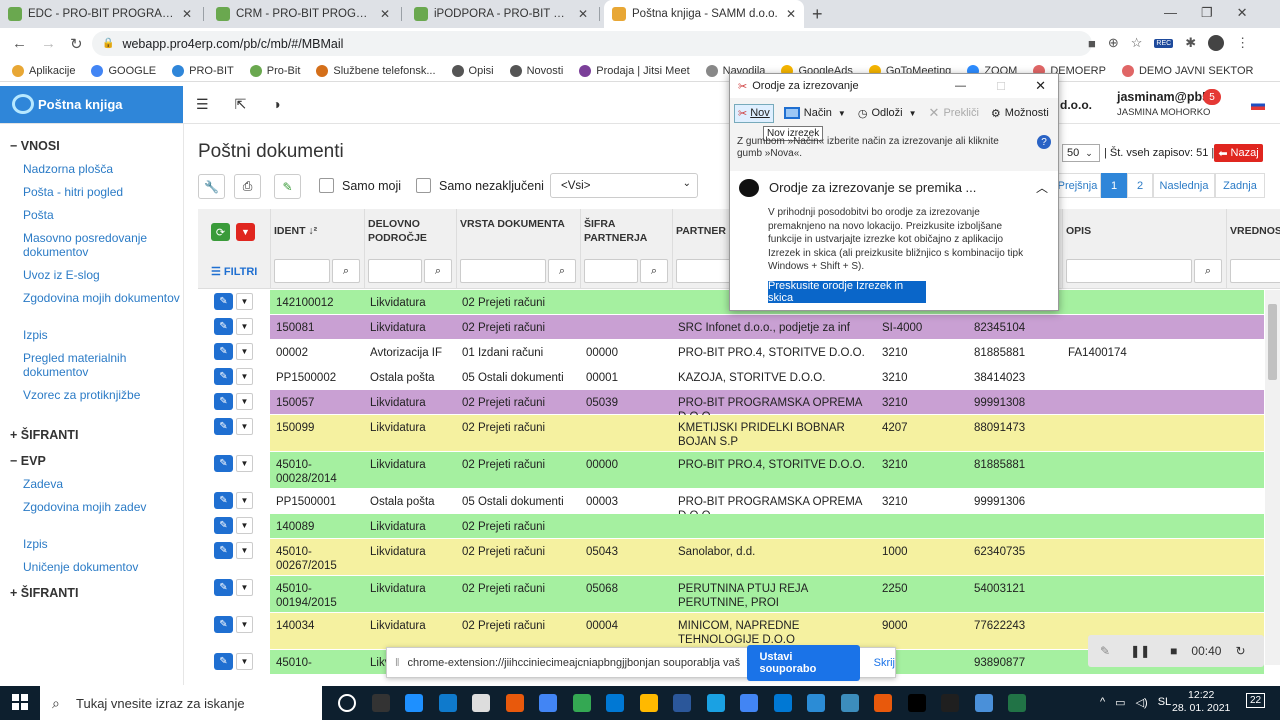 The image size is (1280, 720). I want to click on sidebar-section-evp: − EVP, so click(28, 461).